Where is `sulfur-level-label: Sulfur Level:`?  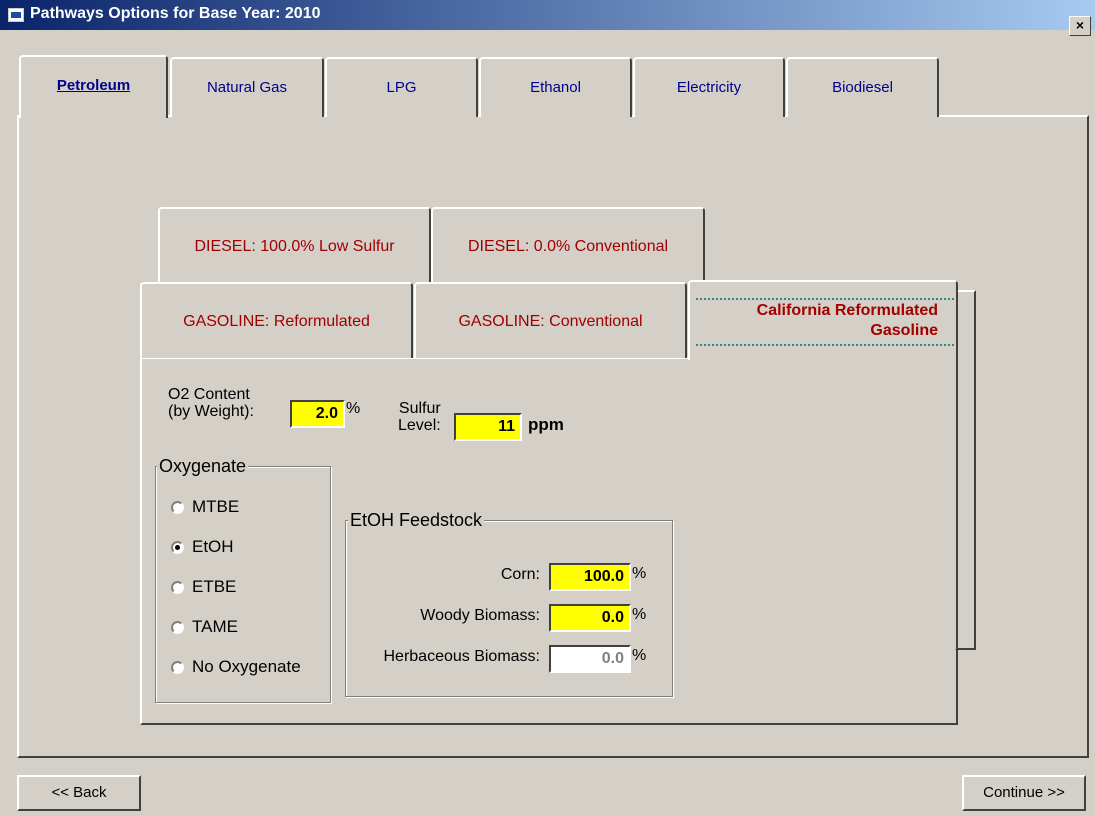
sulfur-level-label: Sulfur Level: is located at coordinates (419, 417).